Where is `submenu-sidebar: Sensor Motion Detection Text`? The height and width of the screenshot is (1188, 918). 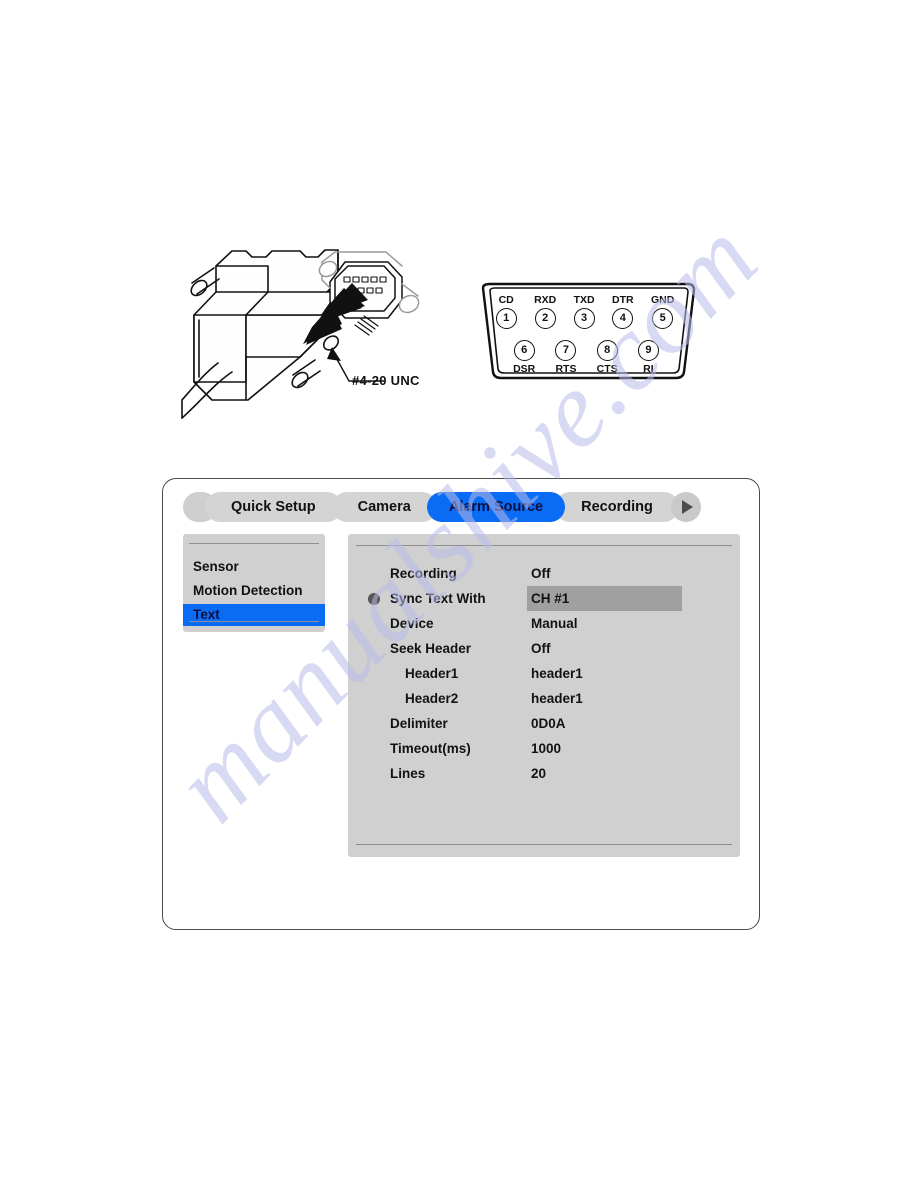 submenu-sidebar: Sensor Motion Detection Text is located at coordinates (254, 583).